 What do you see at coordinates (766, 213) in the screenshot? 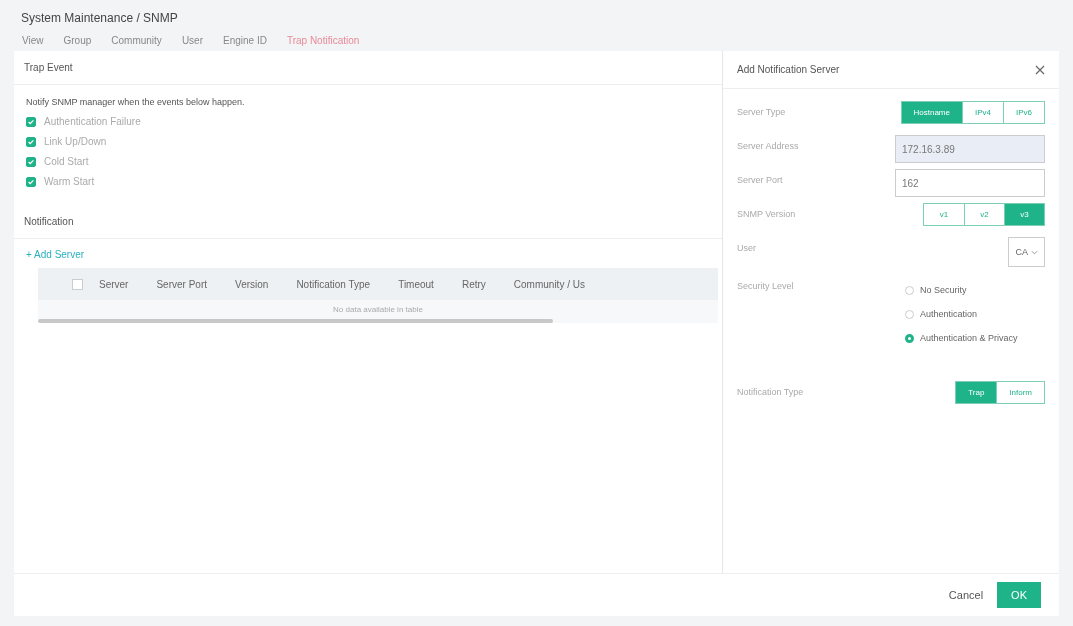
I see `field-label: SNMP Version` at bounding box center [766, 213].